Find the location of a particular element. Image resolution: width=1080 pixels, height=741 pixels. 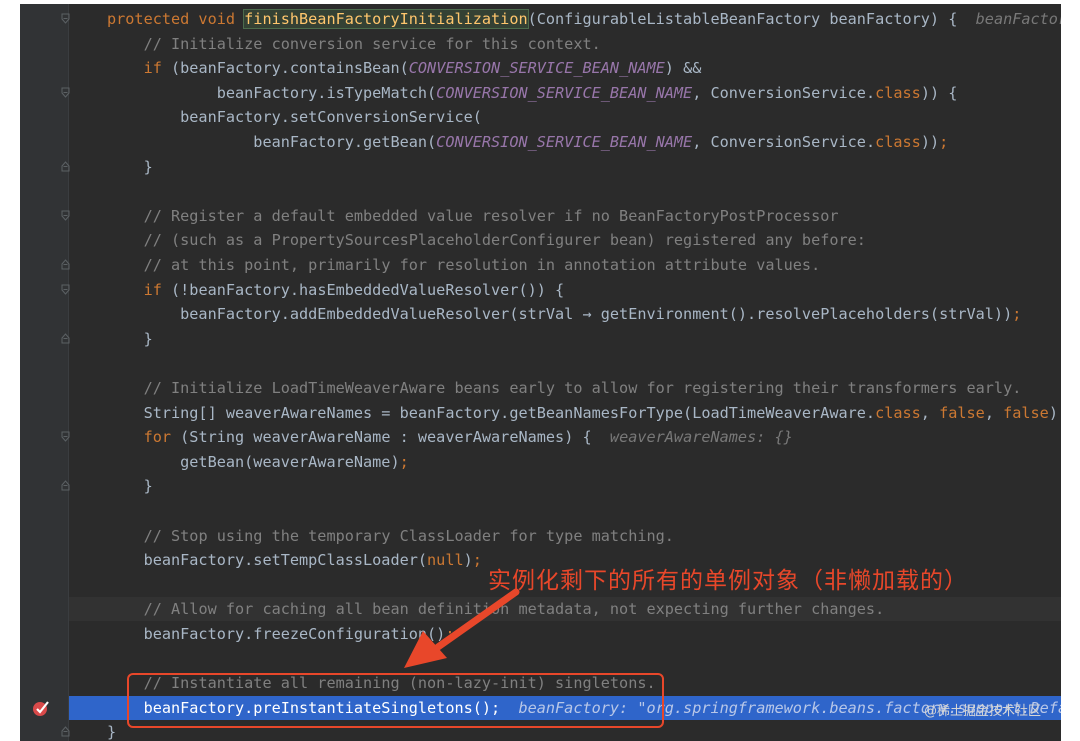

code-token: class is located at coordinates (898, 142).